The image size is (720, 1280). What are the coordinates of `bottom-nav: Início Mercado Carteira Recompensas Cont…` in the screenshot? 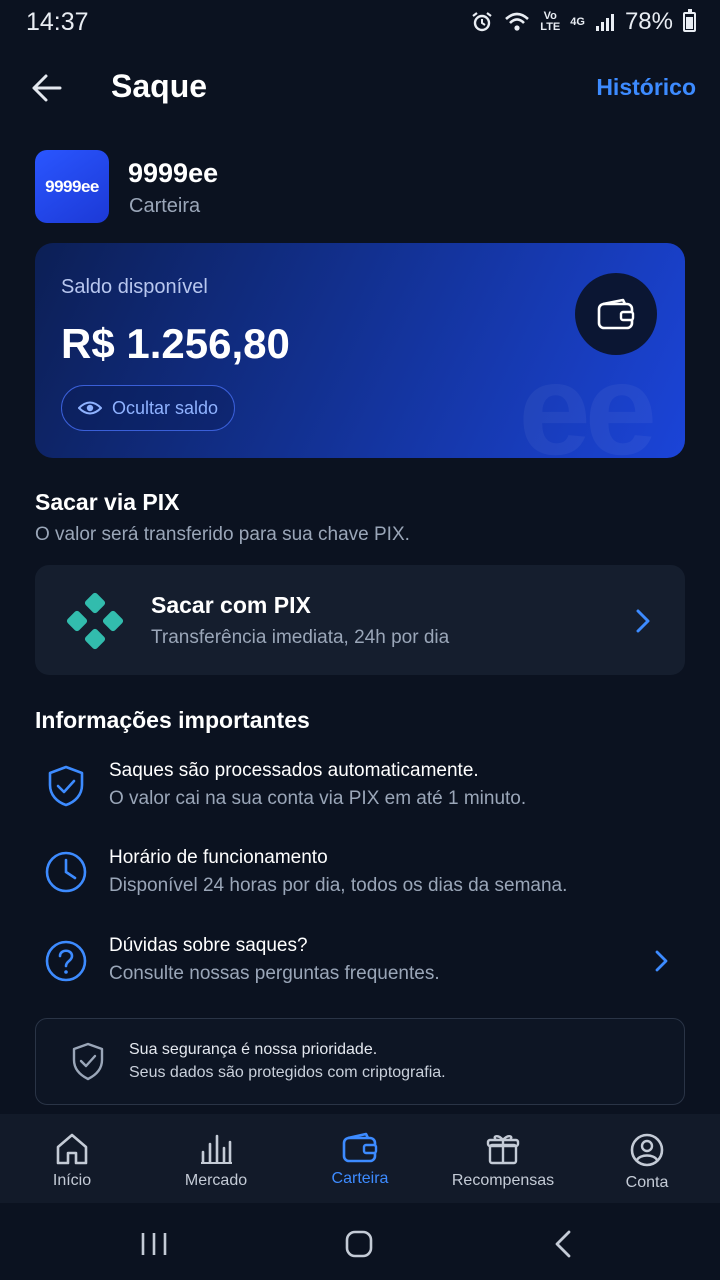 It's located at (360, 1158).